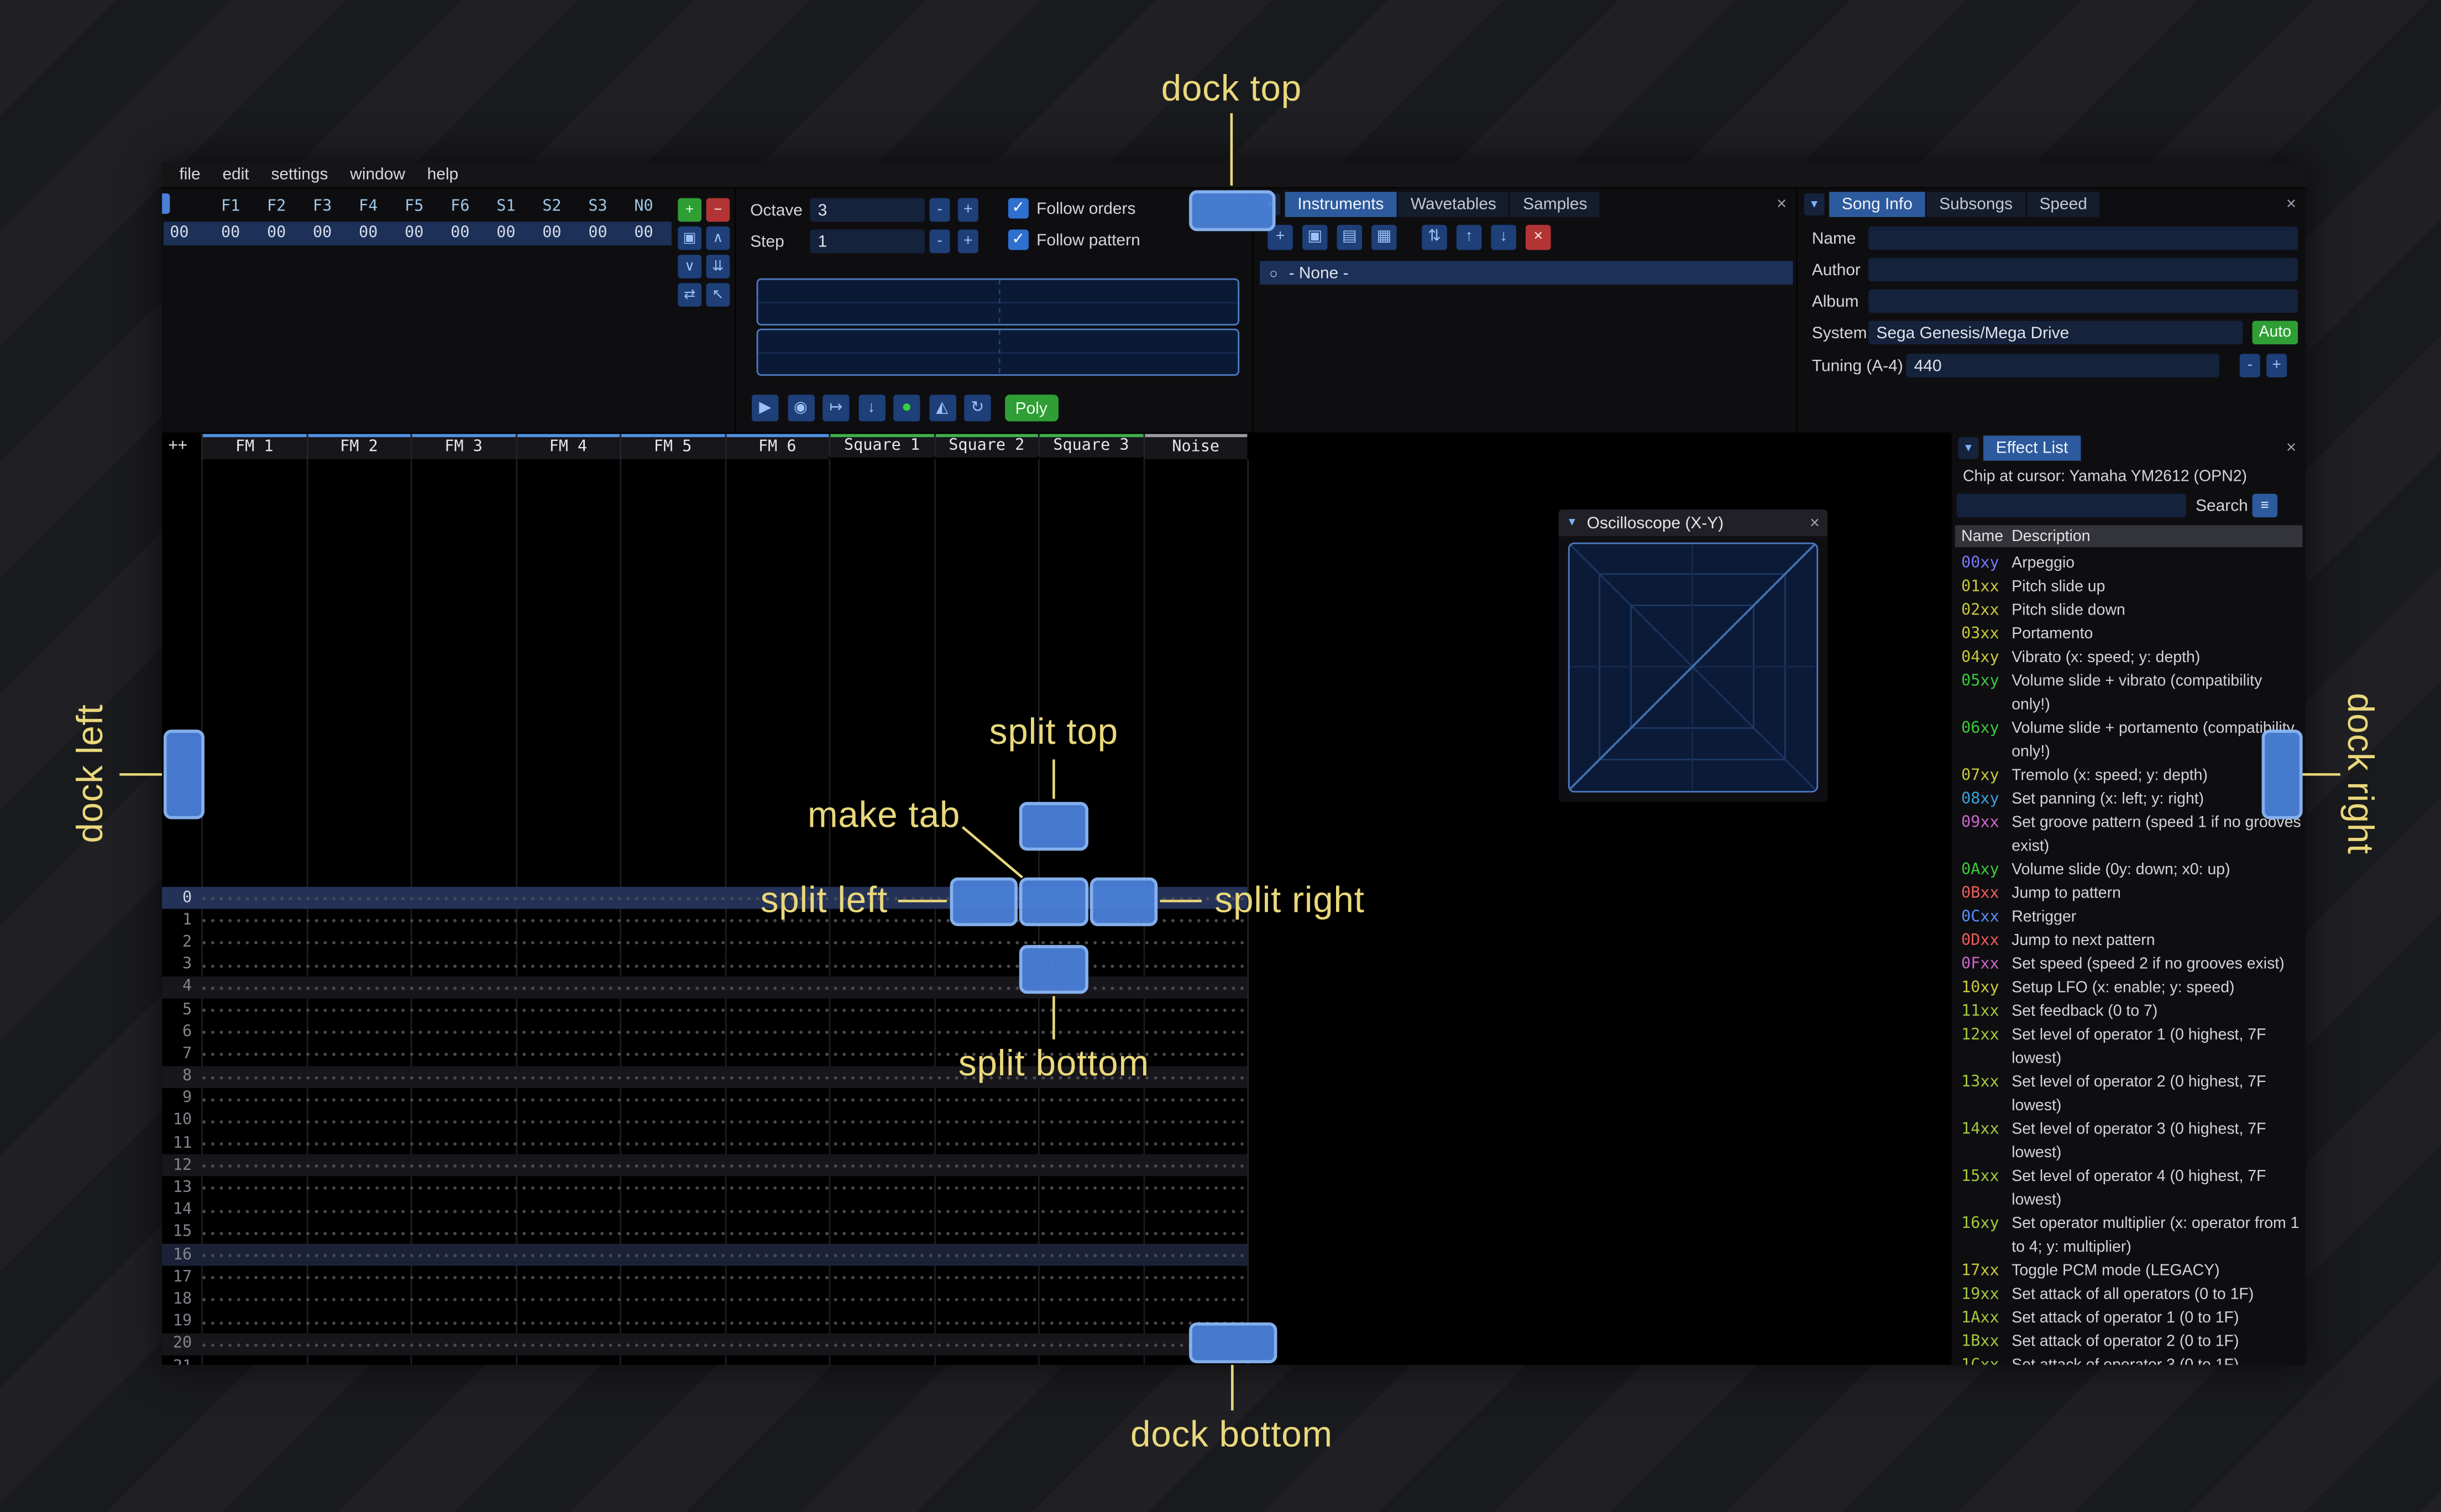  What do you see at coordinates (1453, 204) in the screenshot?
I see `tab: Wavetables` at bounding box center [1453, 204].